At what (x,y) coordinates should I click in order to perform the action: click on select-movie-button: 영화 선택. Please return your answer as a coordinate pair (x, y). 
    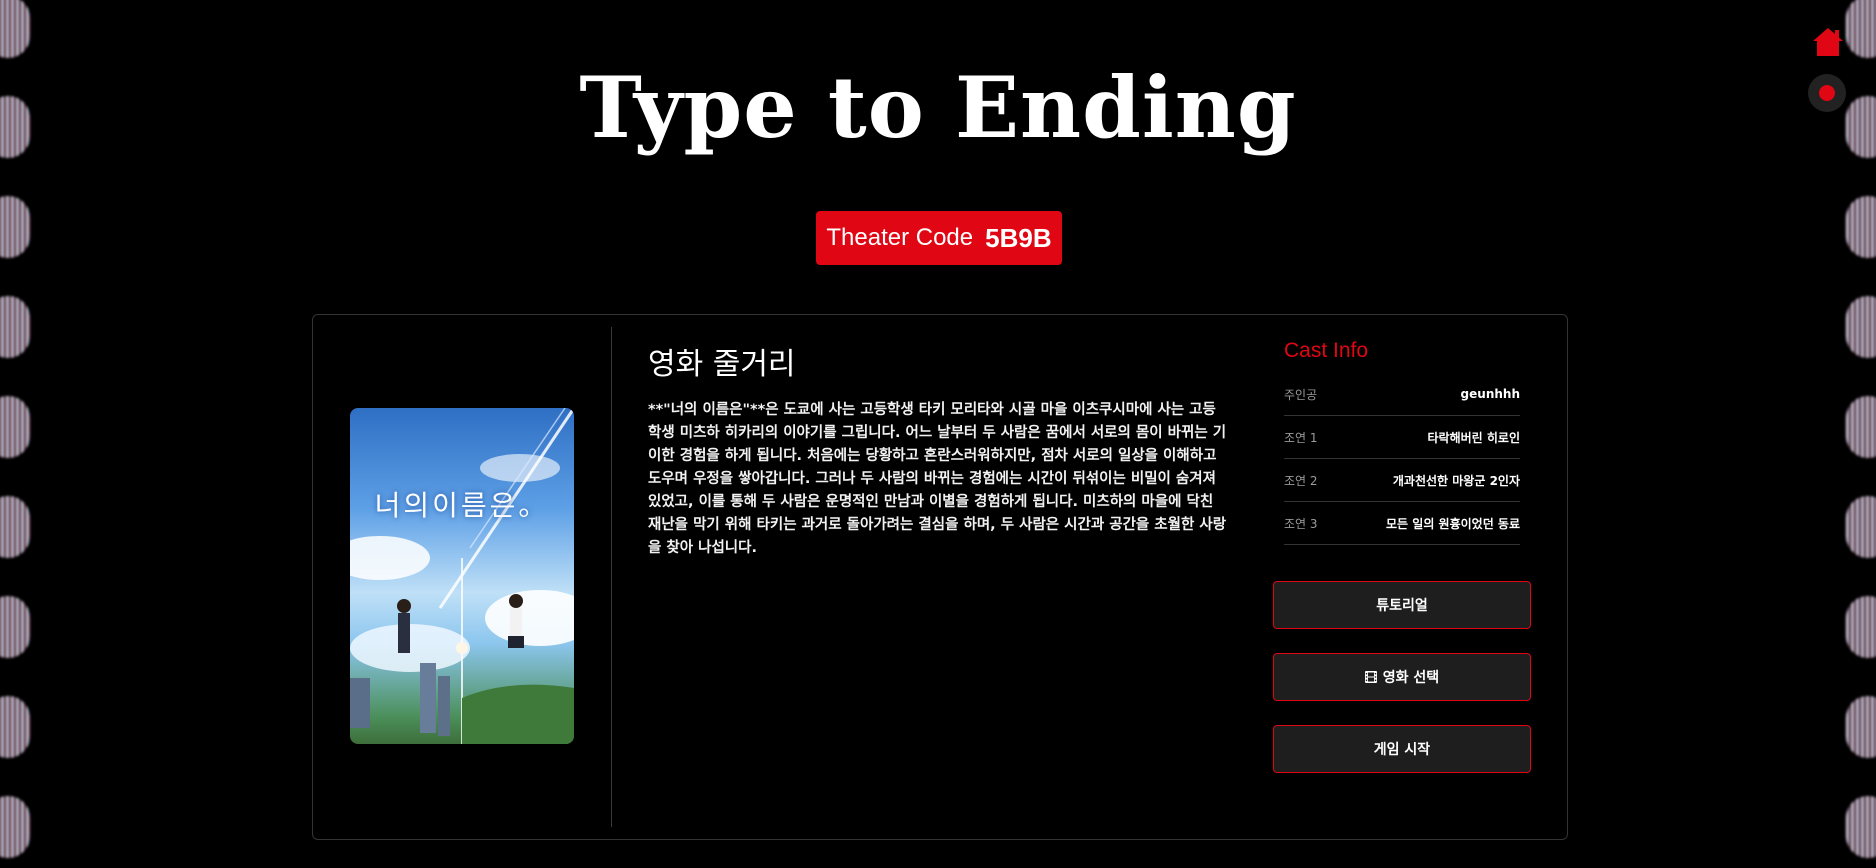
    Looking at the image, I should click on (1402, 677).